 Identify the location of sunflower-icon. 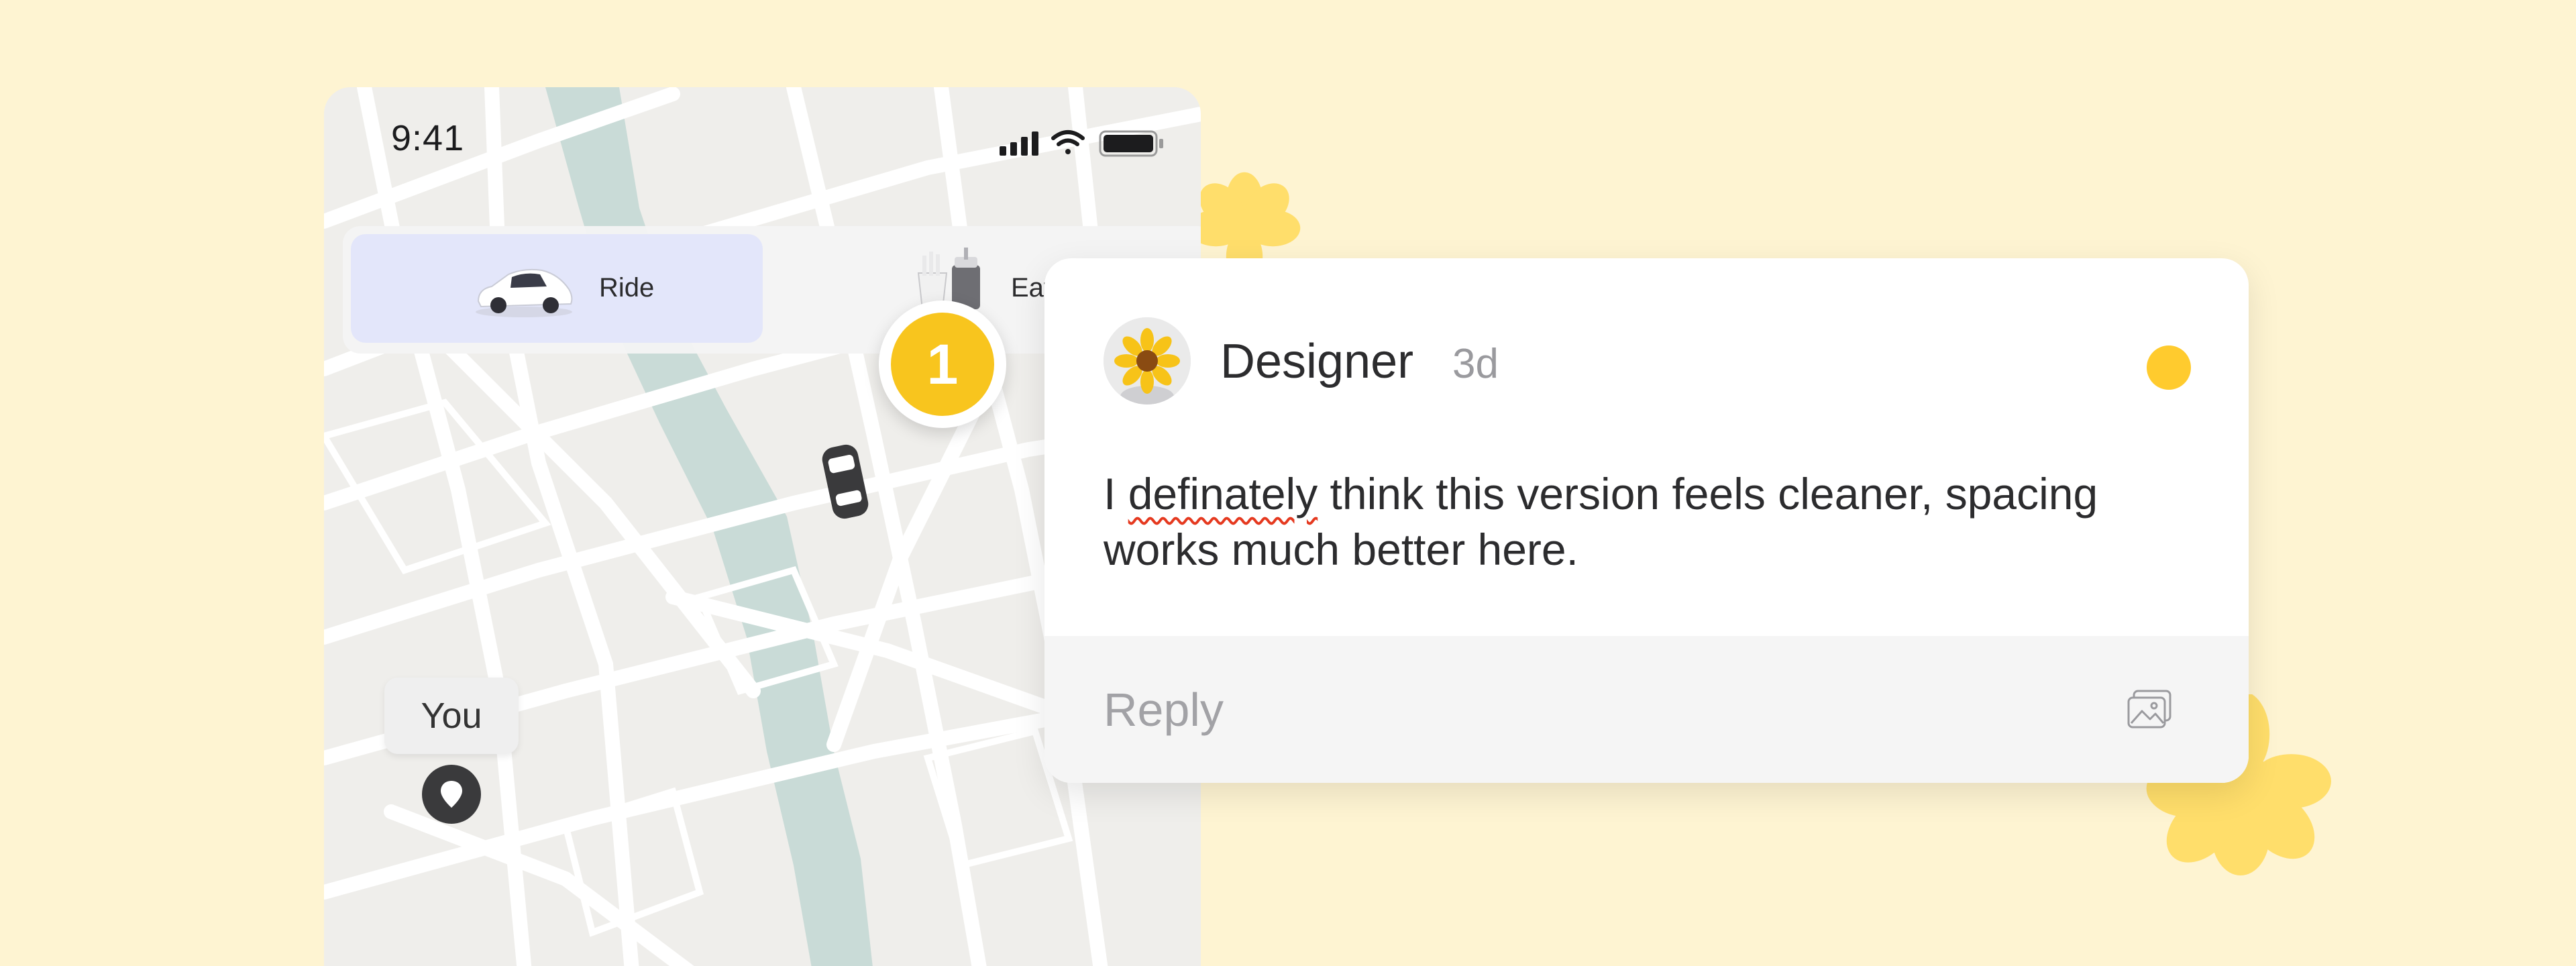
(1147, 361).